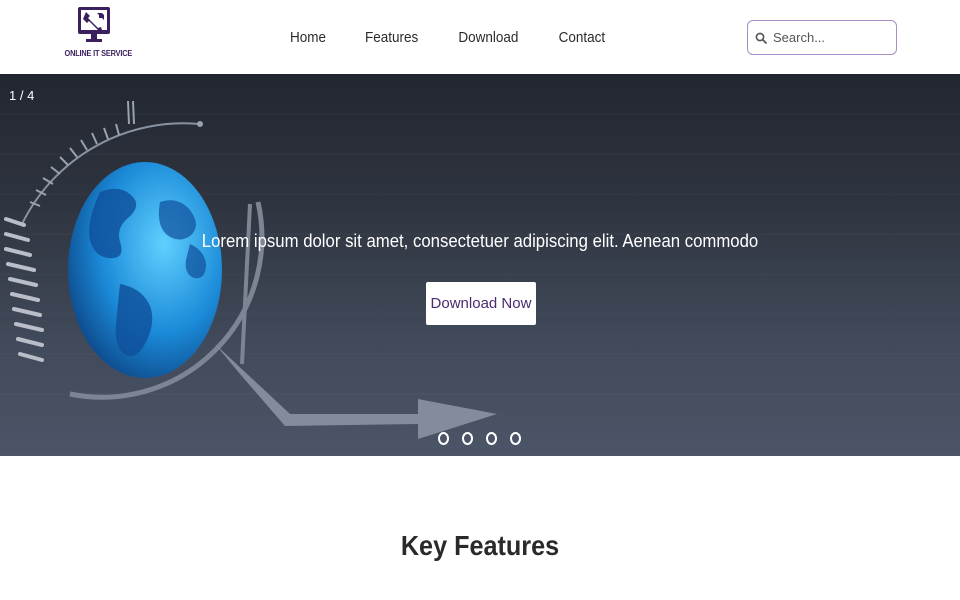 This screenshot has width=960, height=600. Describe the element at coordinates (308, 37) in the screenshot. I see `nav-home: Home` at that location.